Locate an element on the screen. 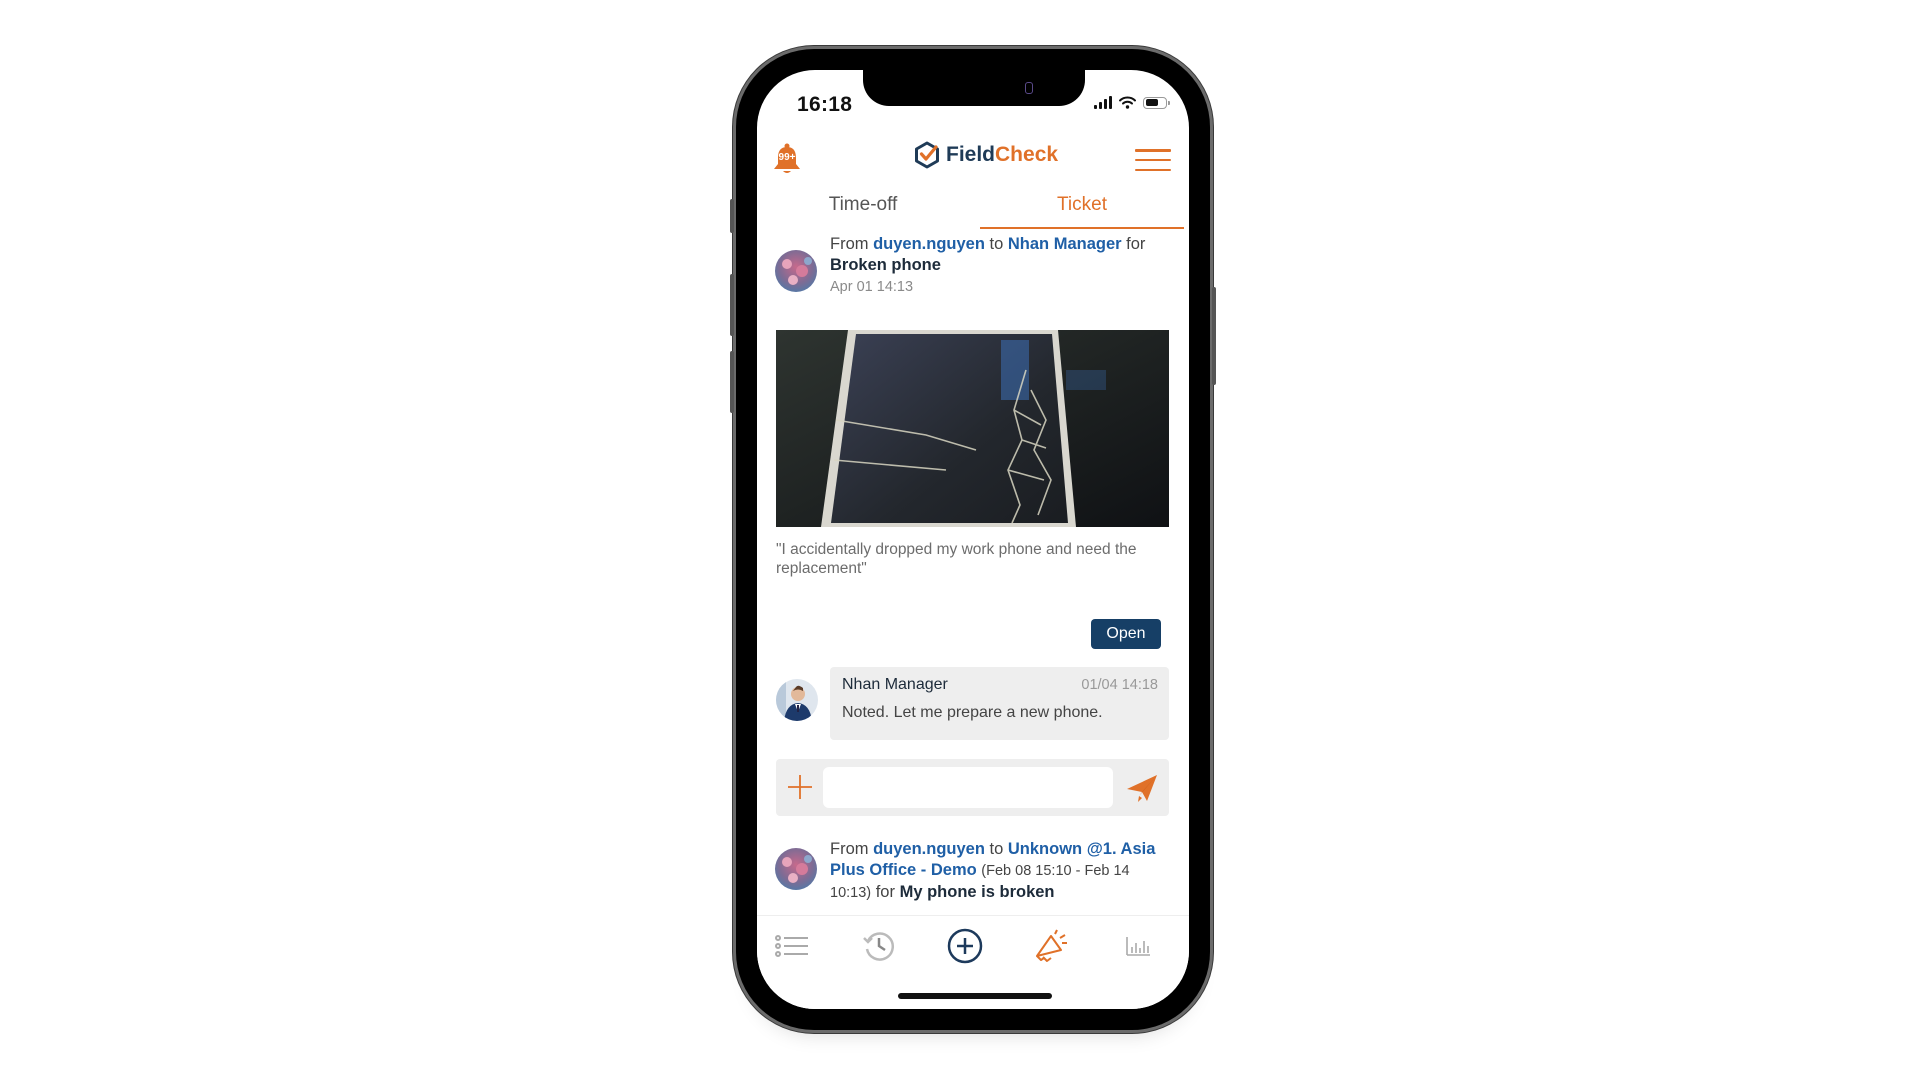  signal-icon is located at coordinates (1103, 102).